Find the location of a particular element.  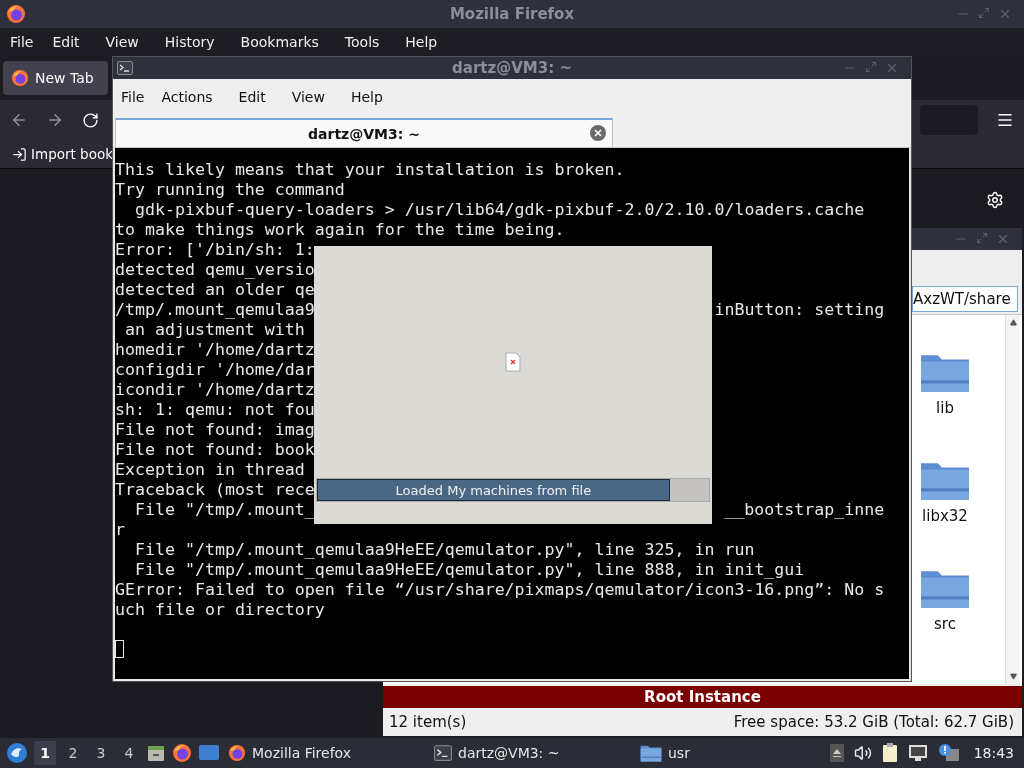

terminal-line: detected qemu_versio is located at coordinates (215, 270).